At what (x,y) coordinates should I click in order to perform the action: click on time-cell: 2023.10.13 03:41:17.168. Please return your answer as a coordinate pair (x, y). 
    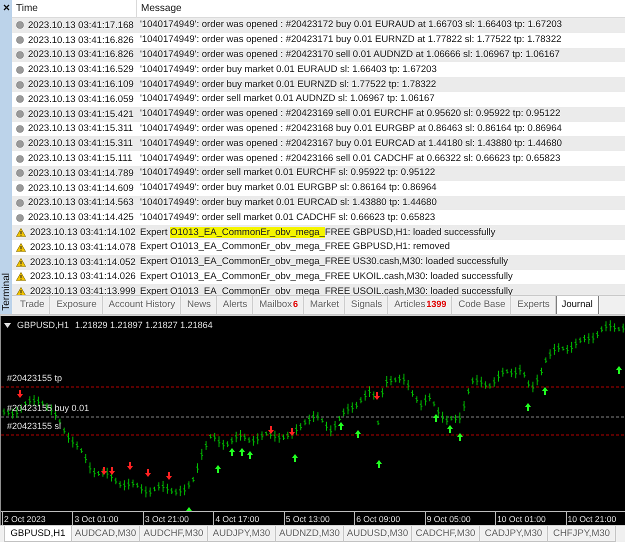
    Looking at the image, I should click on (81, 25).